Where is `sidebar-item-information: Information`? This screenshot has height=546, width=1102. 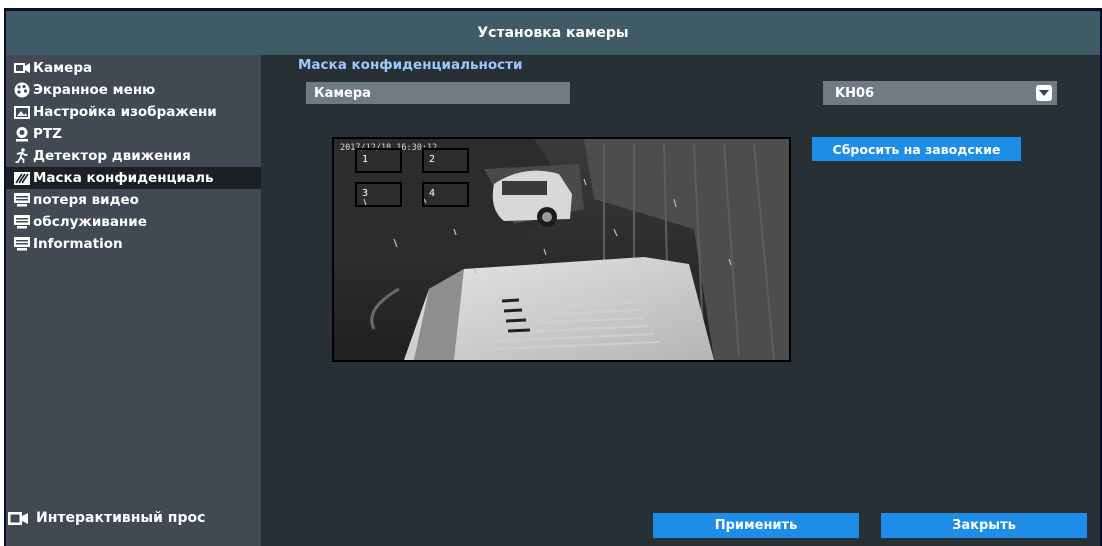
sidebar-item-information: Information is located at coordinates (133, 244).